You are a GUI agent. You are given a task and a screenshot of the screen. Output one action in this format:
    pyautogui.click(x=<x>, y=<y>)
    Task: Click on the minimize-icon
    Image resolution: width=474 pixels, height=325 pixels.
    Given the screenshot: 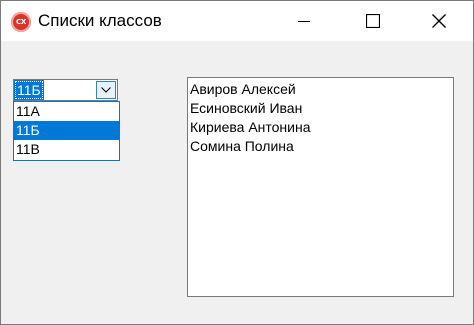 What is the action you would take?
    pyautogui.click(x=304, y=21)
    